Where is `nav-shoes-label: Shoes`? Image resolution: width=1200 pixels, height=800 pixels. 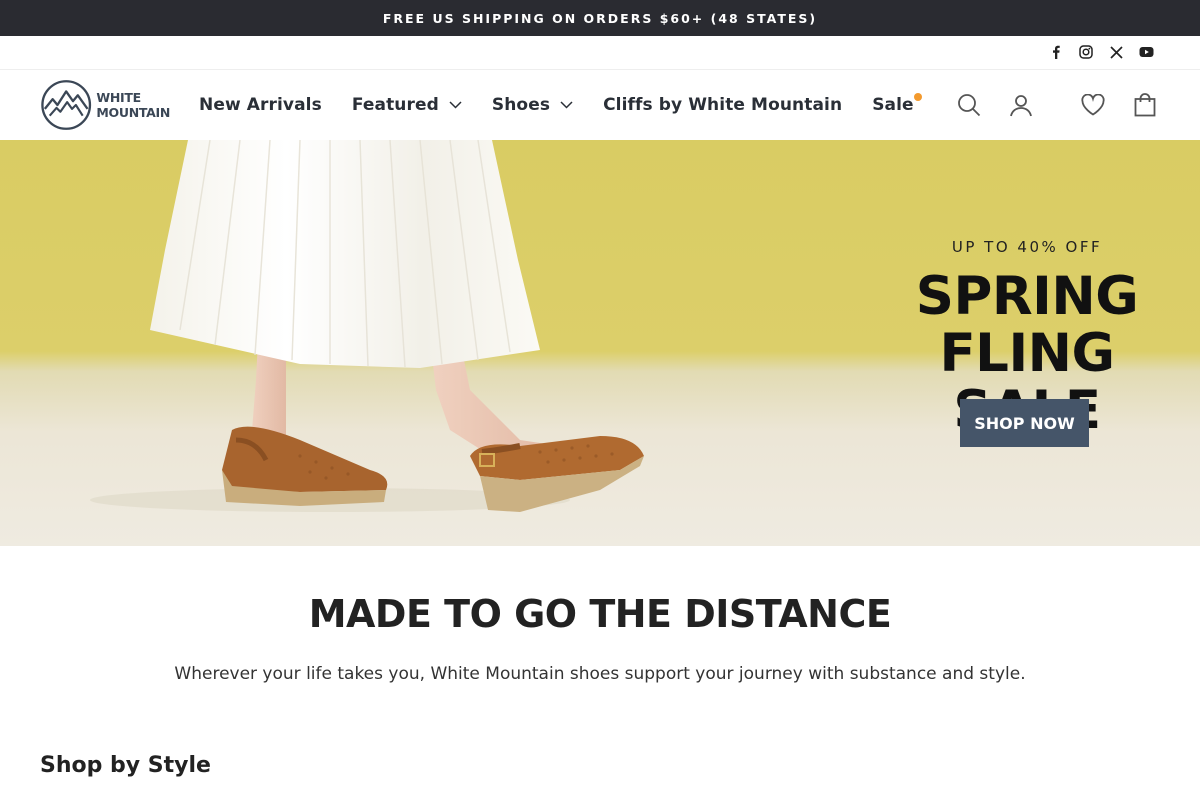 nav-shoes-label: Shoes is located at coordinates (521, 105).